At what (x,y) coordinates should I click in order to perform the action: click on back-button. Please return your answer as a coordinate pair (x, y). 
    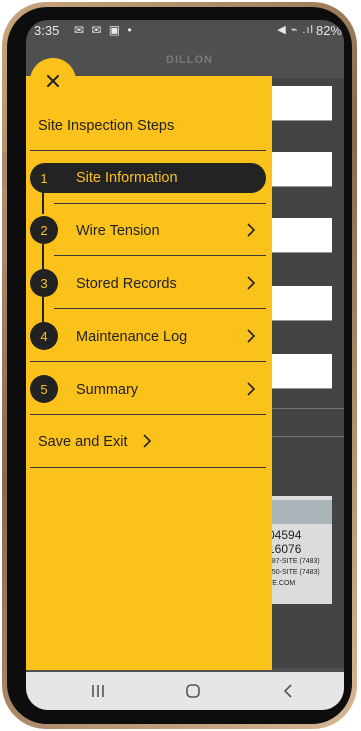
    Looking at the image, I should click on (288, 691).